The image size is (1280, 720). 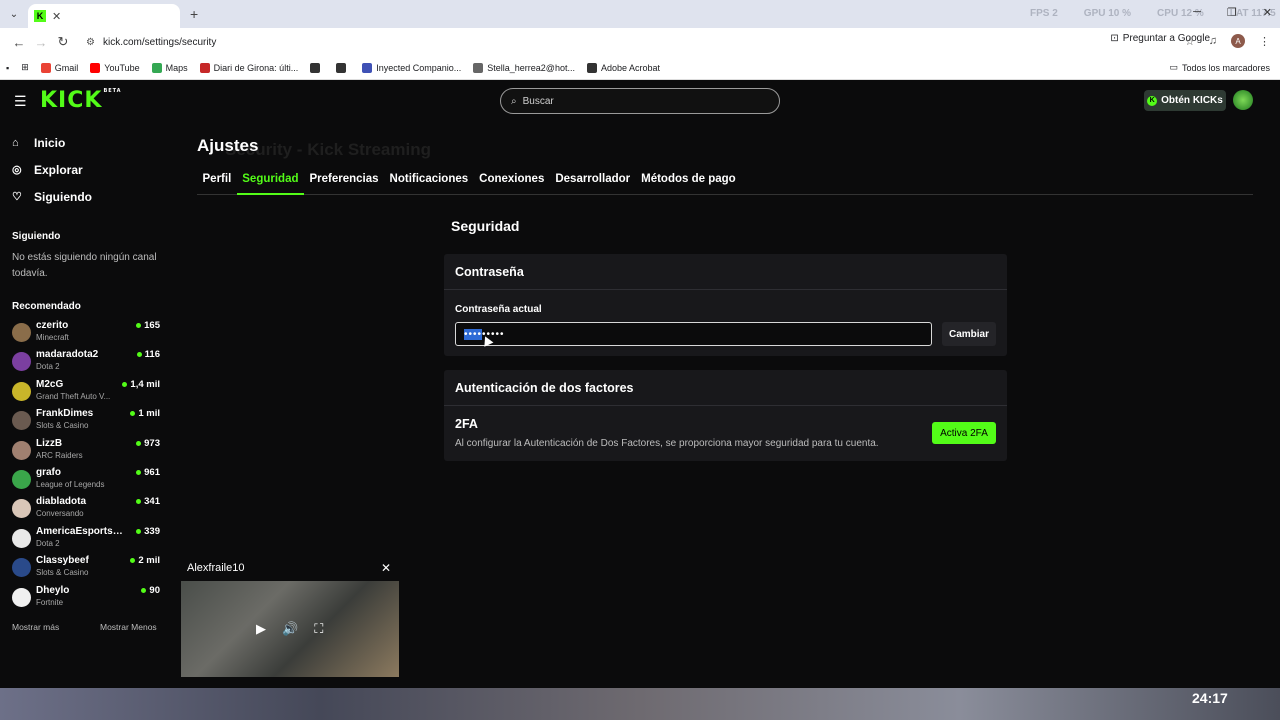 What do you see at coordinates (56, 16) in the screenshot?
I see `close-tab-icon: ✕` at bounding box center [56, 16].